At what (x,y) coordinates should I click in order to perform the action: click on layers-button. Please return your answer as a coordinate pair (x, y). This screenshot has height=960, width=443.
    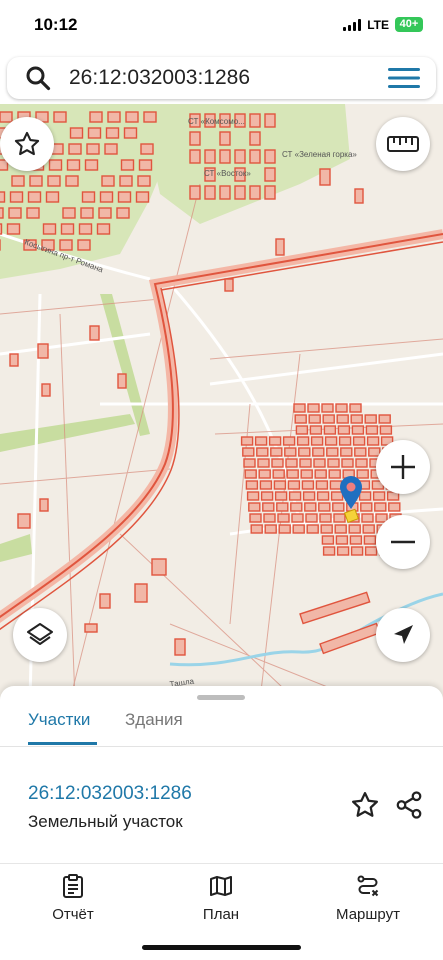
    Looking at the image, I should click on (40, 635).